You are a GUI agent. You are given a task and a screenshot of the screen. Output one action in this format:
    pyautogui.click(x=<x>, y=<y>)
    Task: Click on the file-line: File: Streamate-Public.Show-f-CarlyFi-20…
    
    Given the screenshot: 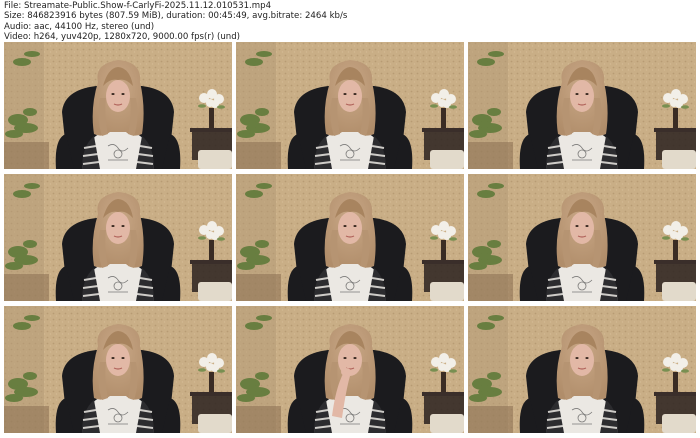 What is the action you would take?
    pyautogui.click(x=138, y=6)
    